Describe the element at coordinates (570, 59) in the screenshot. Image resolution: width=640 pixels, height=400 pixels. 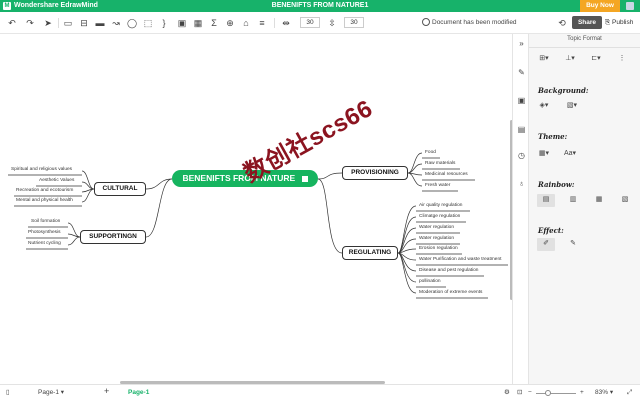
I see `structure-icon: ⊥▾` at that location.